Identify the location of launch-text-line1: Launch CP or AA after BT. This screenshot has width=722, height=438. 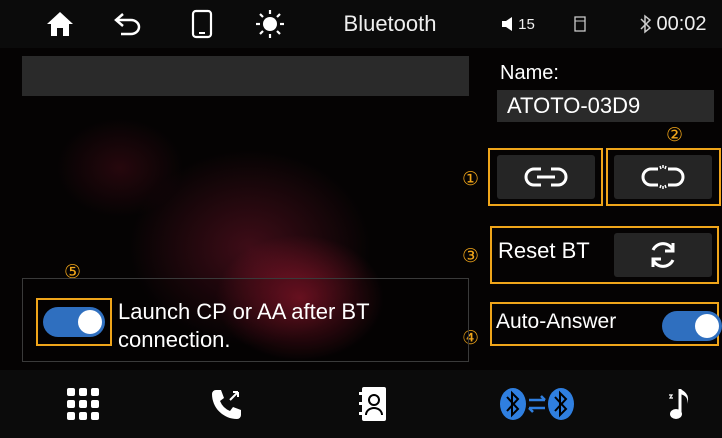
(244, 311).